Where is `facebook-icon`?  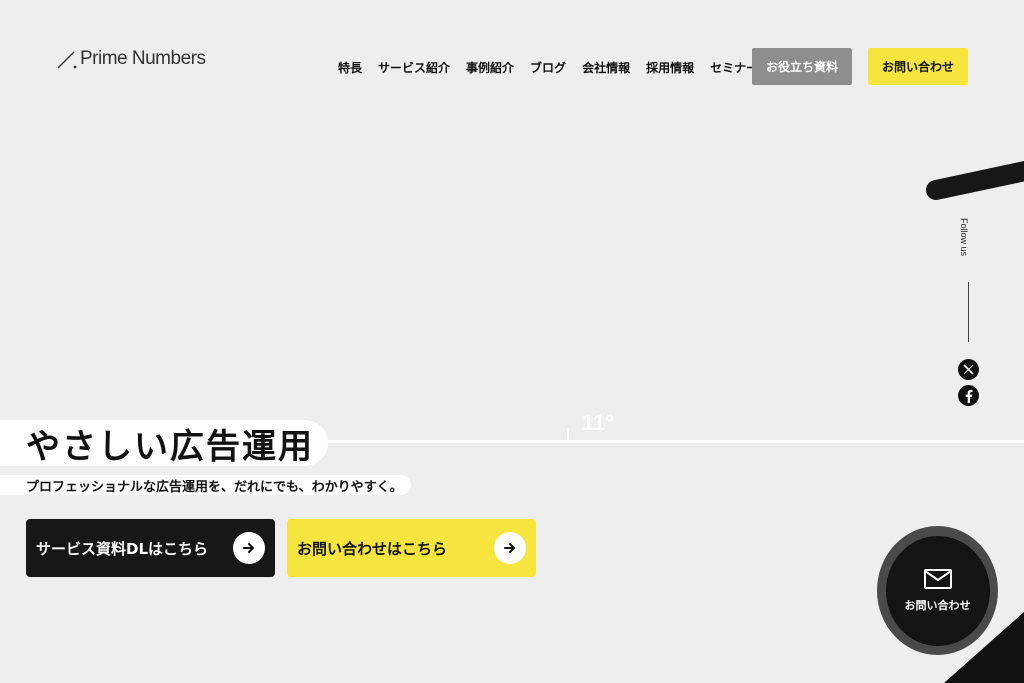
facebook-icon is located at coordinates (968, 395).